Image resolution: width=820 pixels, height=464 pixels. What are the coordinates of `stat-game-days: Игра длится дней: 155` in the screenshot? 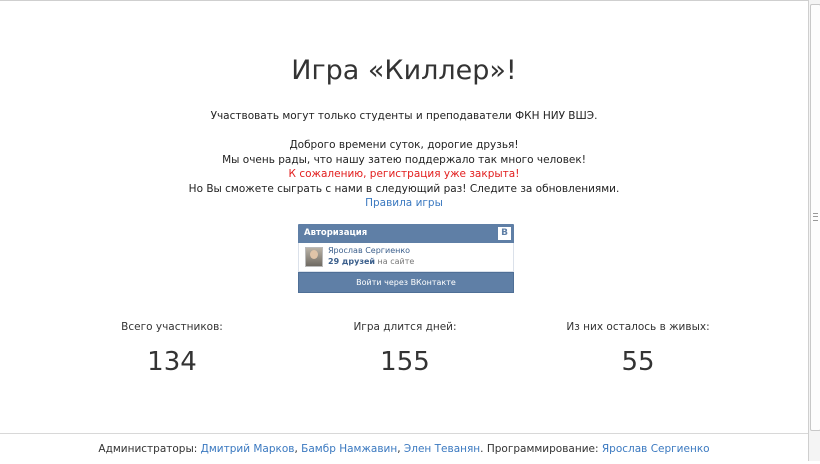 It's located at (405, 349).